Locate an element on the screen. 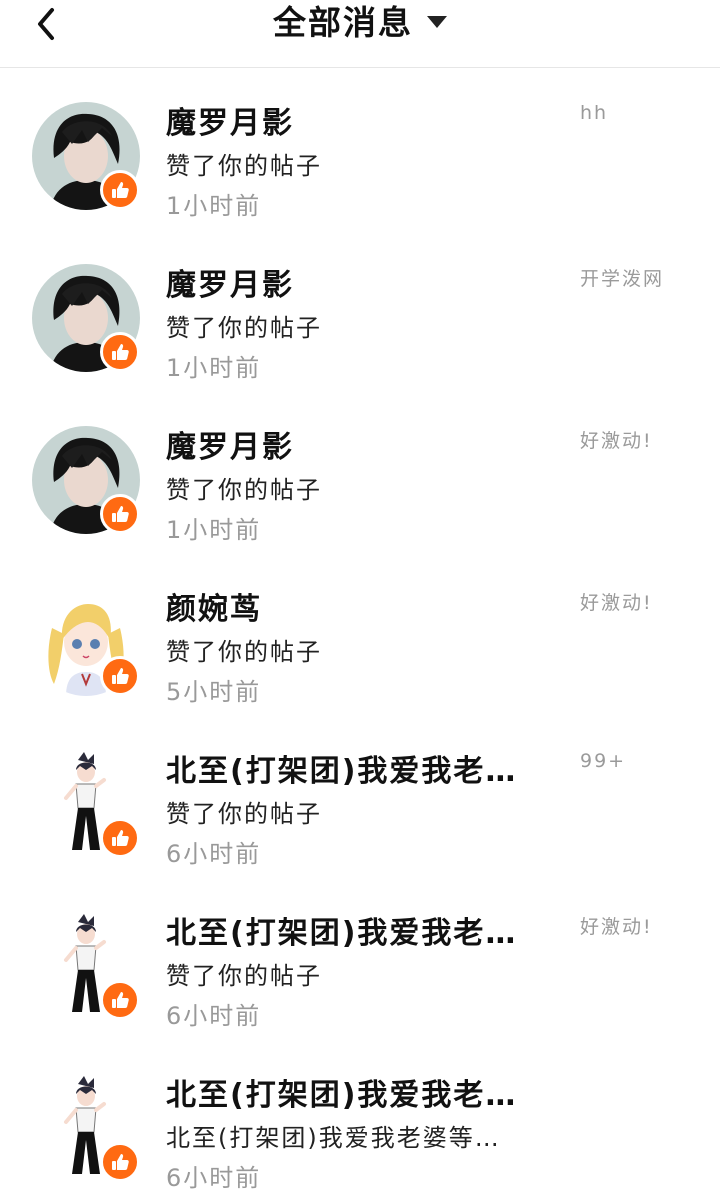 The width and height of the screenshot is (720, 1204). message-filter-dropdown: 全部消息 is located at coordinates (360, 21).